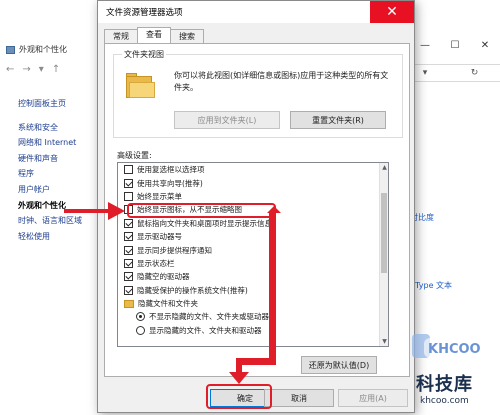  I want to click on watermark-url: khcoo.com, so click(444, 401).